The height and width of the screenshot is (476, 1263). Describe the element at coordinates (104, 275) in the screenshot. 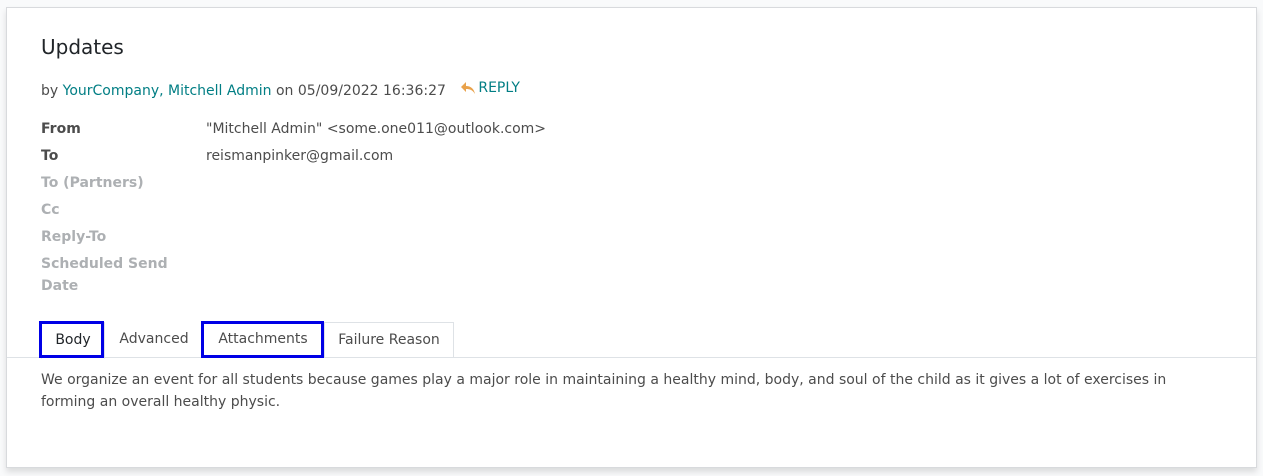

I see `field-label: Scheduled Send Date` at that location.